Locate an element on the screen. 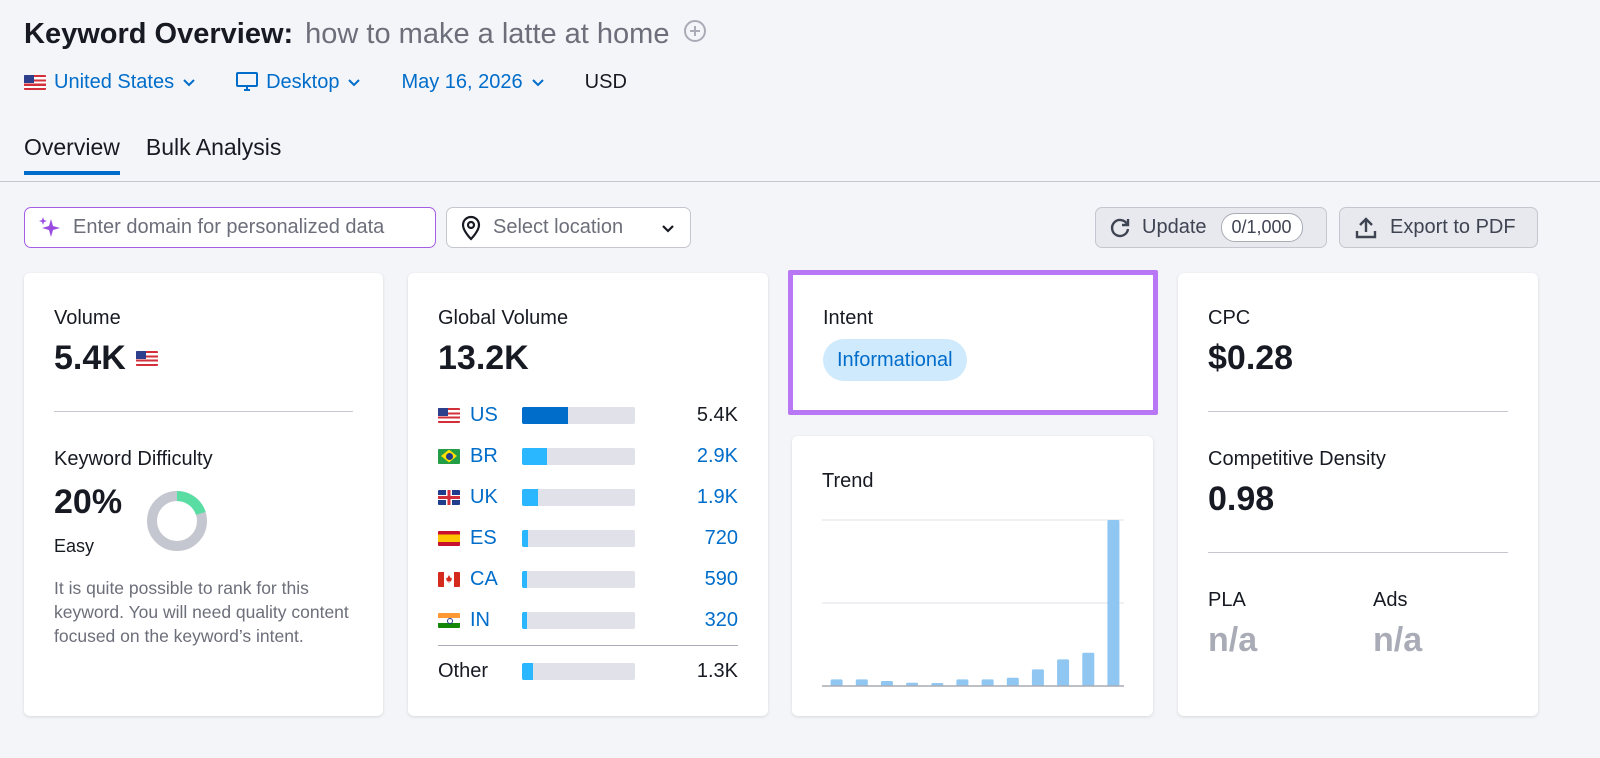  country-code: US is located at coordinates (496, 415).